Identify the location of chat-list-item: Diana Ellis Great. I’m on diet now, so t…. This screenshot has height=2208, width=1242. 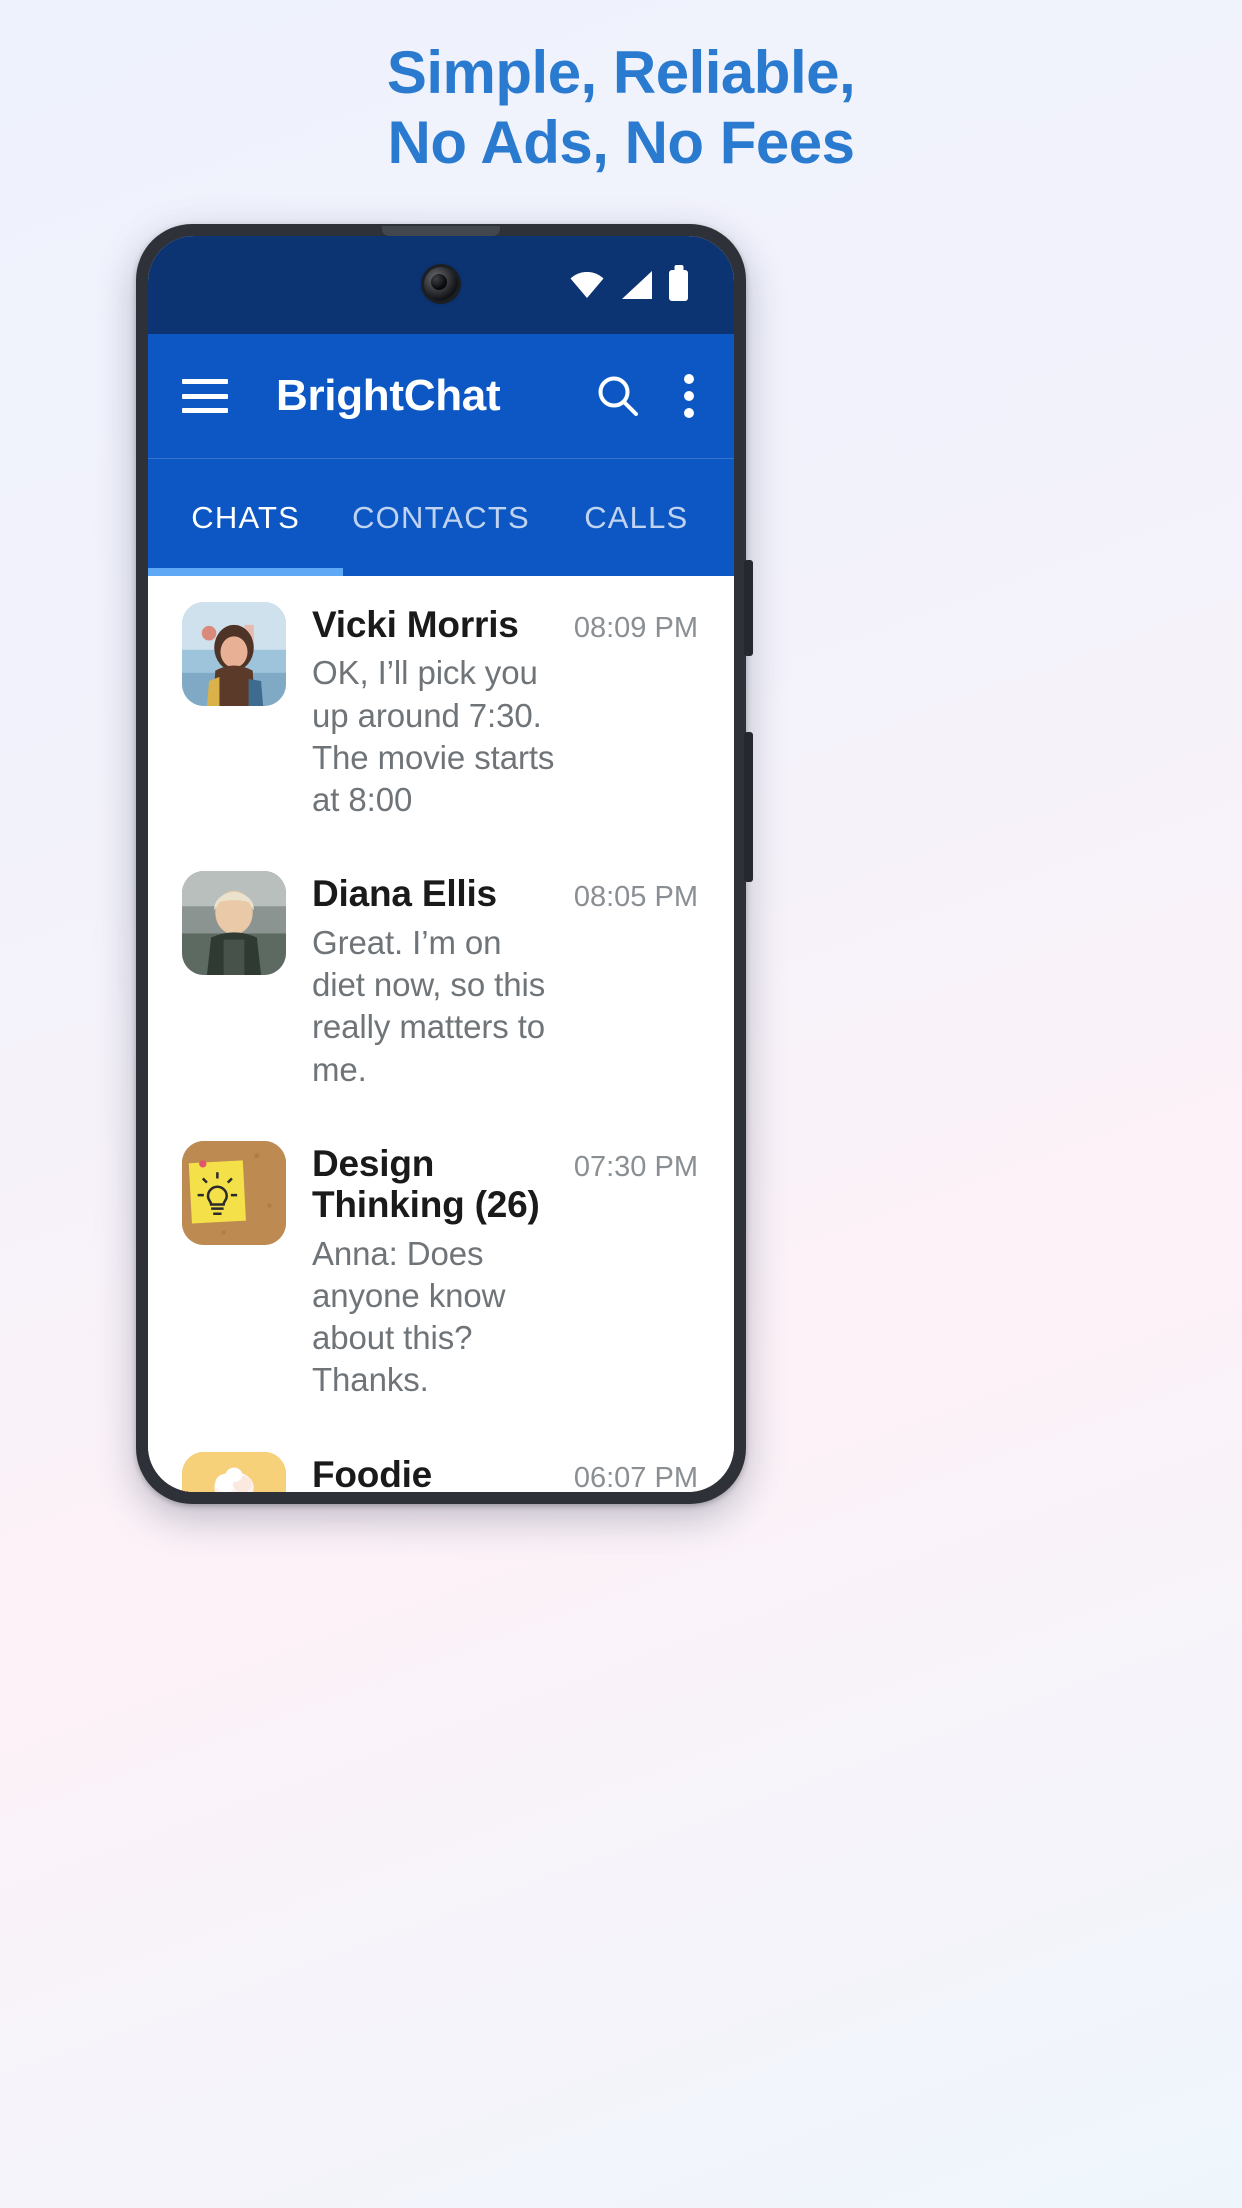
(441, 979).